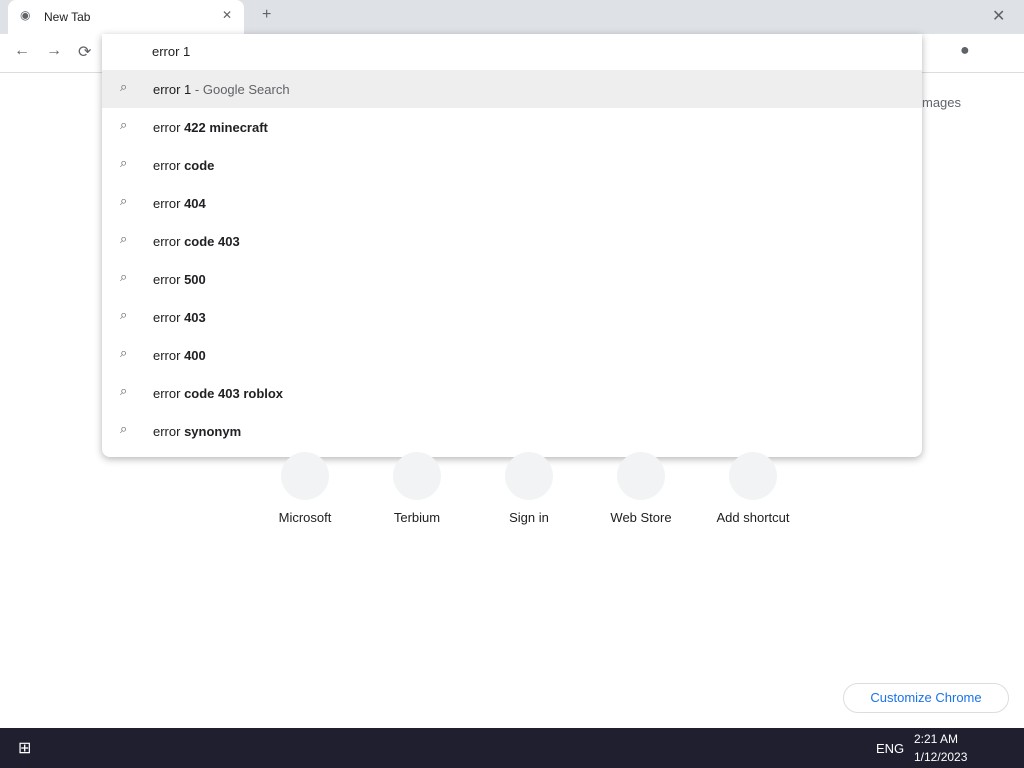  I want to click on start-icon: ⊞, so click(24, 748).